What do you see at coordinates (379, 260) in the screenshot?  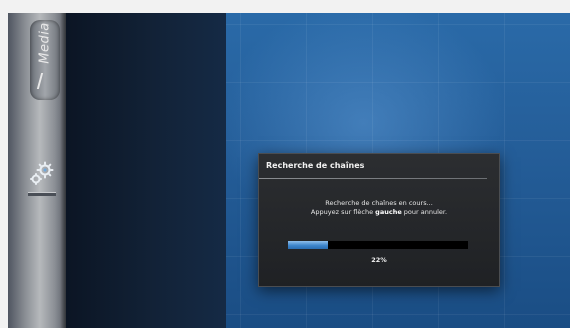 I see `progress-percent-label: 22%` at bounding box center [379, 260].